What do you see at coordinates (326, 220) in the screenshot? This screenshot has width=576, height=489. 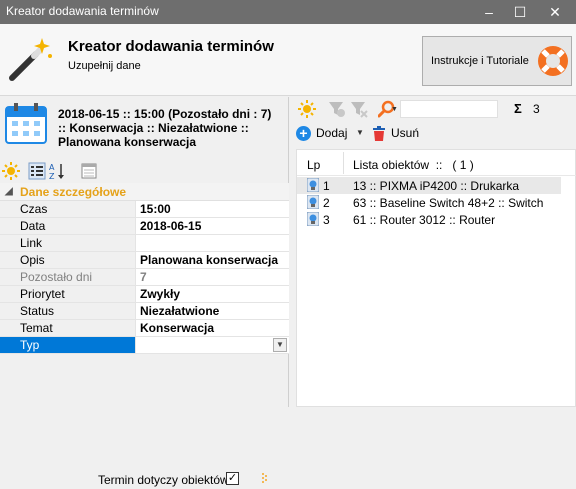 I see `item-number: 3` at bounding box center [326, 220].